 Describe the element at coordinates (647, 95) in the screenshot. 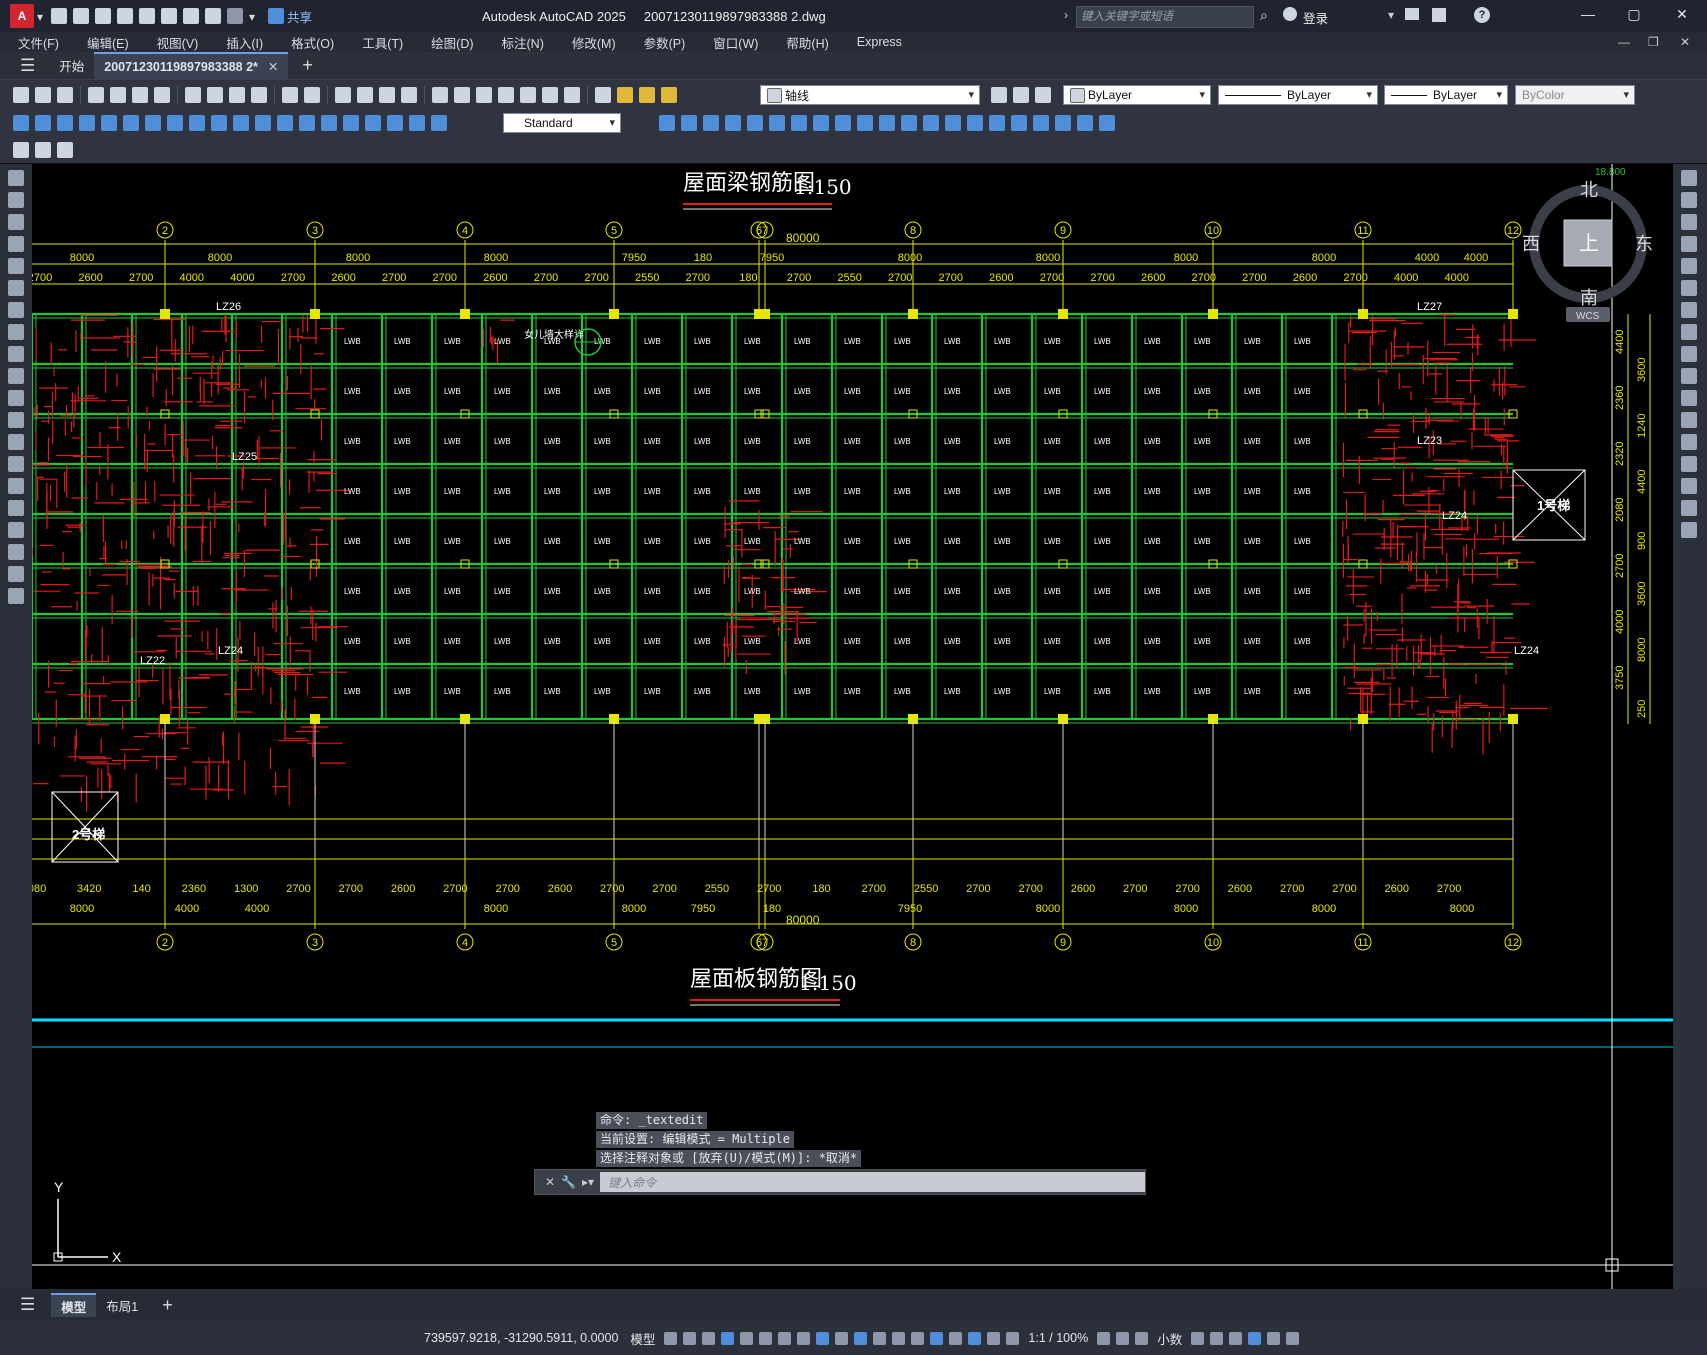

I see `layer-freeze-icon` at that location.